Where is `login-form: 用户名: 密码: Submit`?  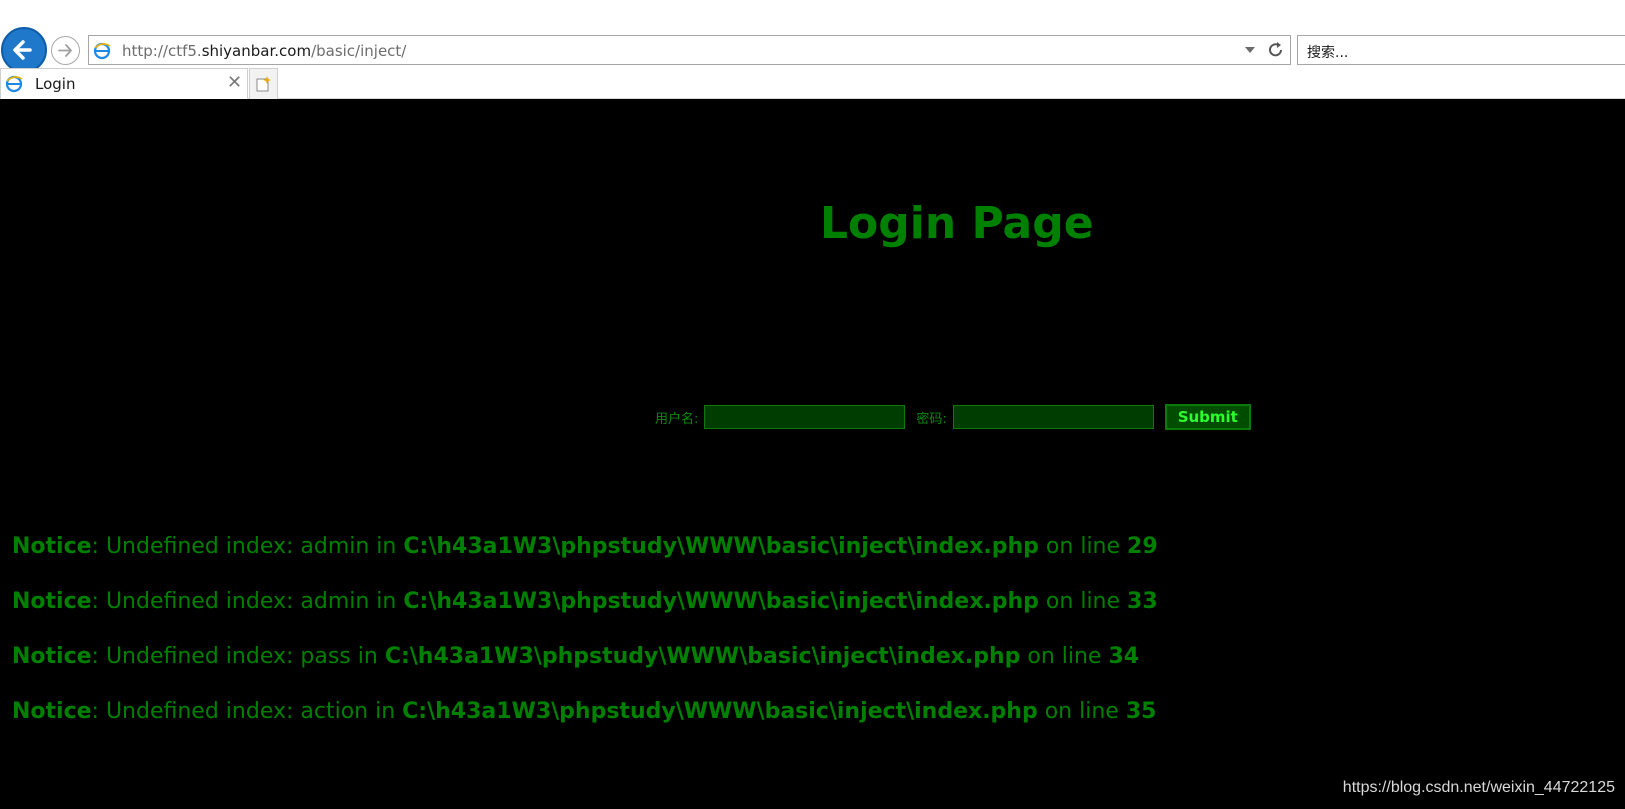 login-form: 用户名: 密码: Submit is located at coordinates (953, 417).